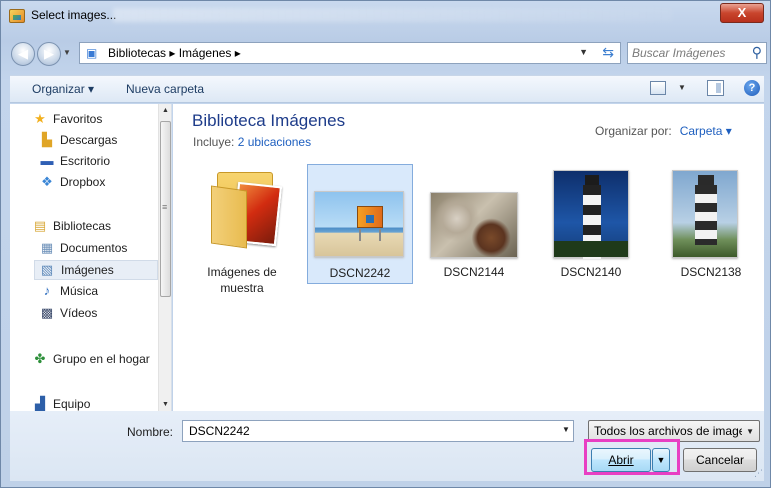 Image resolution: width=771 pixels, height=488 pixels. I want to click on arrow-right-icon: ▶, so click(49, 53).